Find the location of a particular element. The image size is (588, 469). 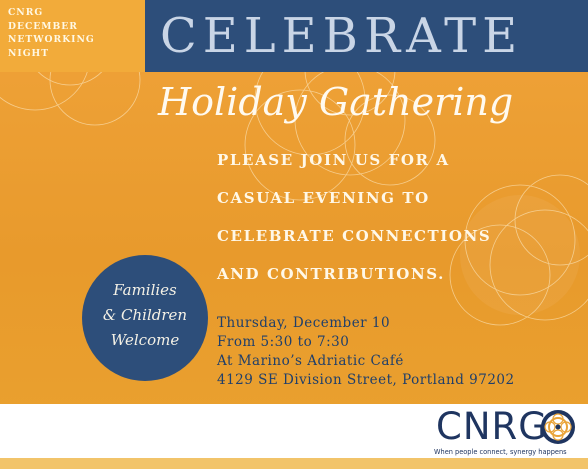

invitation-line: CASUAL EVENING TO is located at coordinates (323, 198).